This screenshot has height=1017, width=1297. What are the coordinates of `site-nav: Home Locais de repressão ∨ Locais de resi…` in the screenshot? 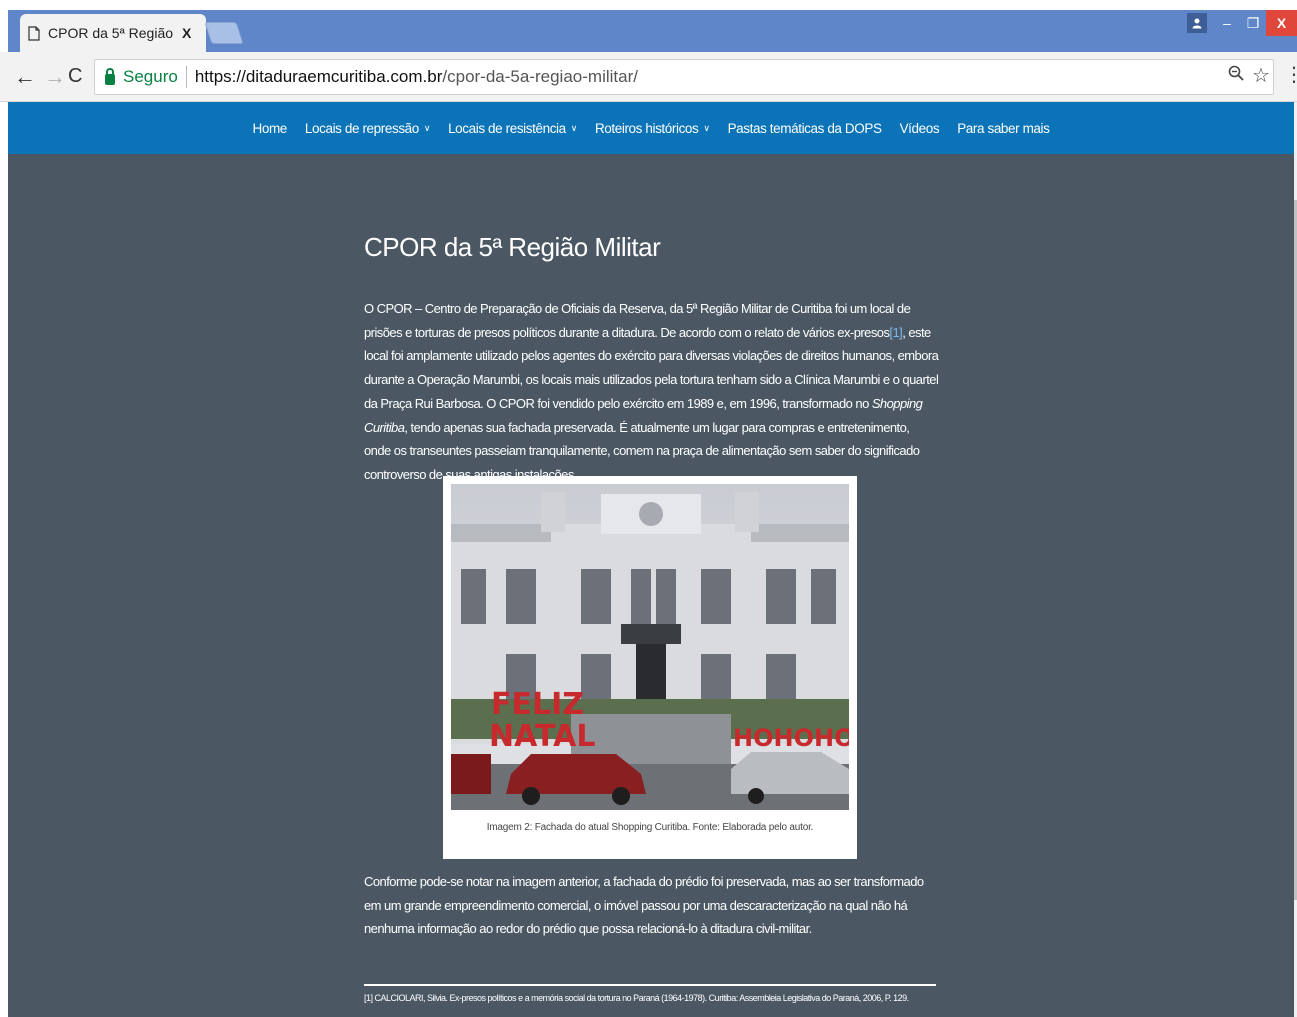 It's located at (651, 128).